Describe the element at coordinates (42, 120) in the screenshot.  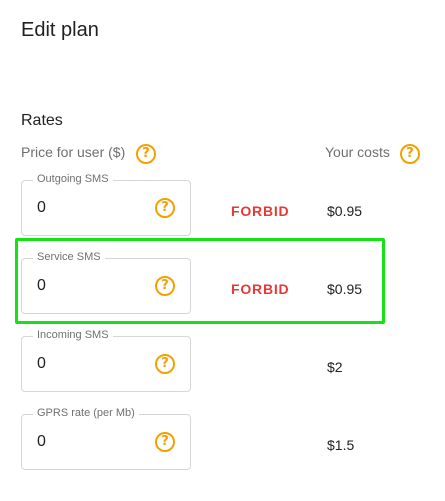
I see `rates-section-title: Rates` at that location.